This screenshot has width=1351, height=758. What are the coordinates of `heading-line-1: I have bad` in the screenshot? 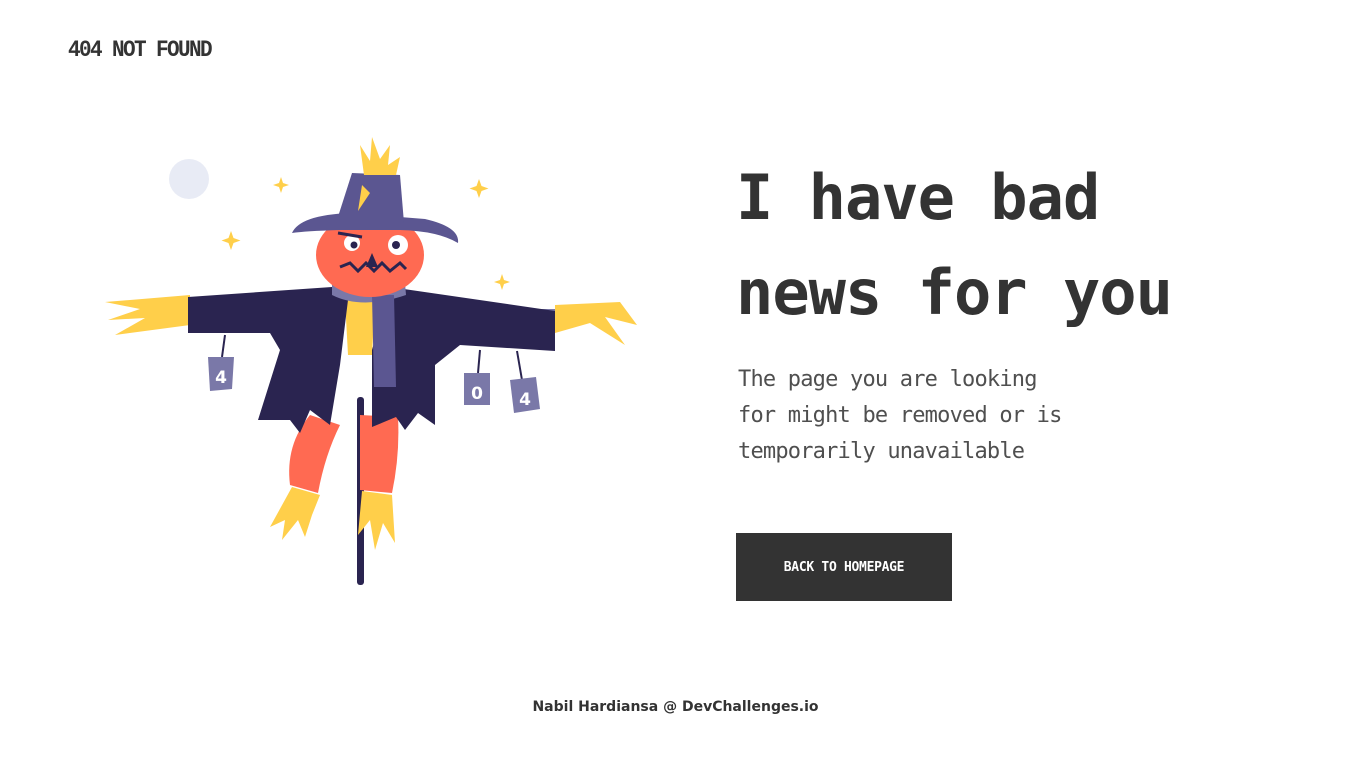 It's located at (918, 197).